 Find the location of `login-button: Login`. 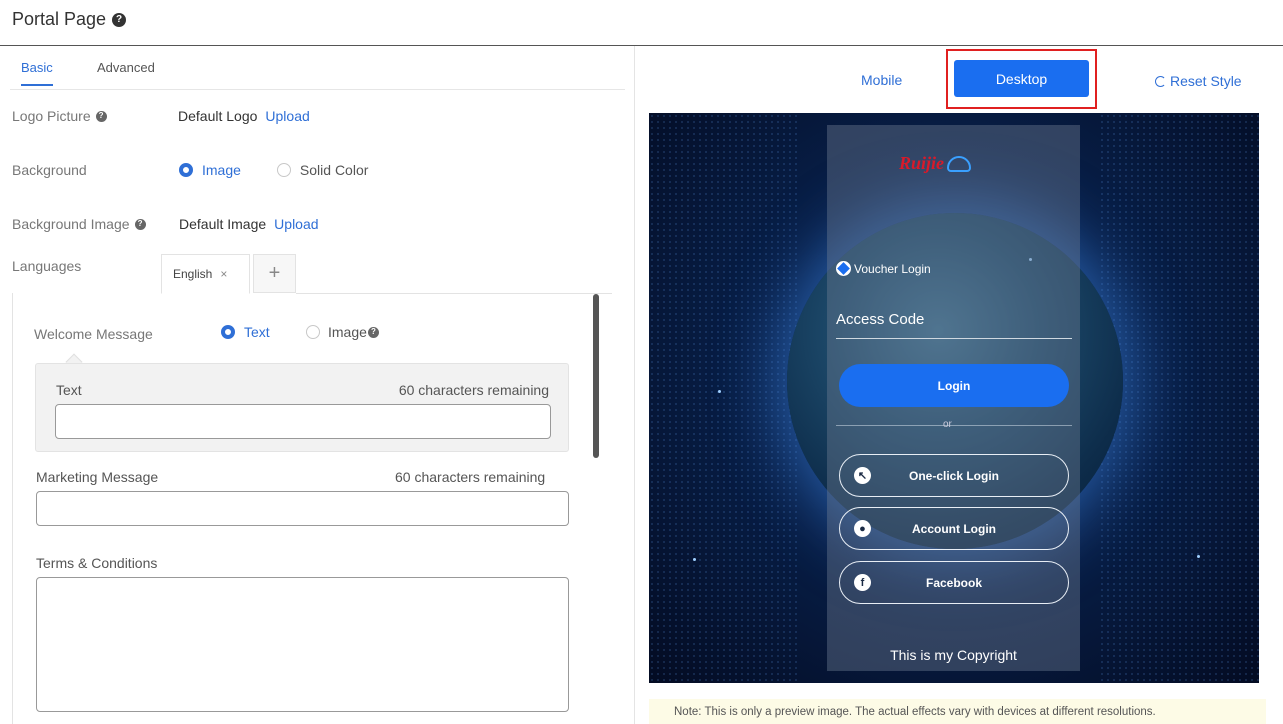

login-button: Login is located at coordinates (954, 385).